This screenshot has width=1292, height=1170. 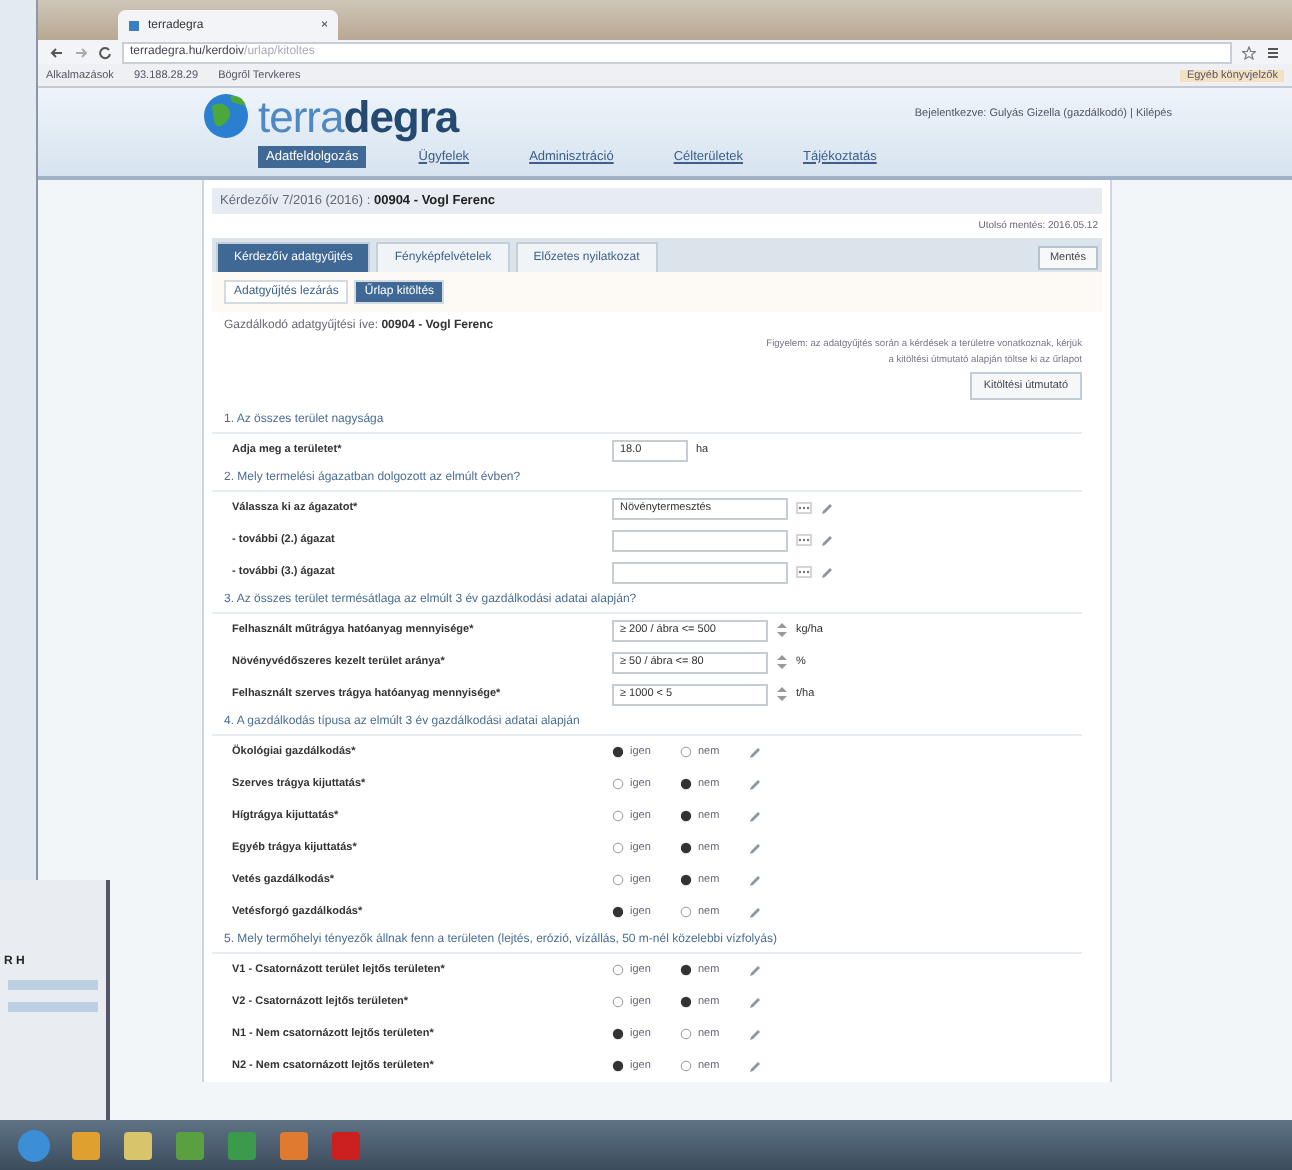 What do you see at coordinates (1273, 52) in the screenshot?
I see `menu-icon` at bounding box center [1273, 52].